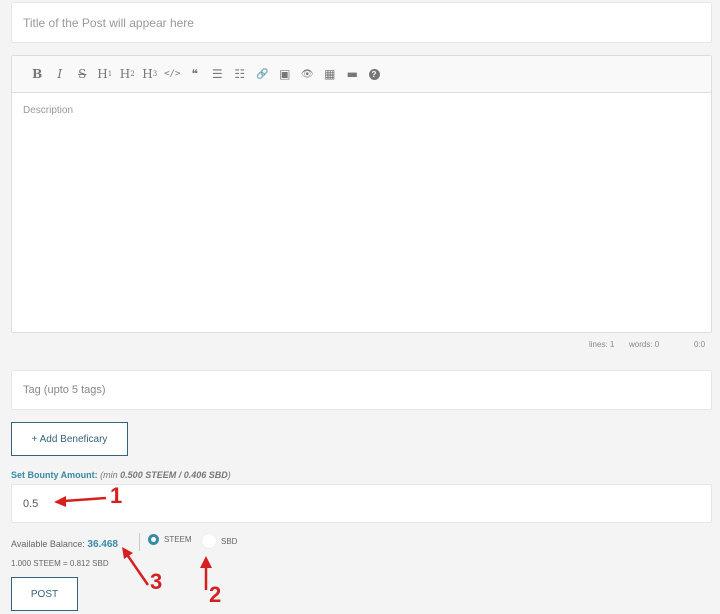 Image resolution: width=720 pixels, height=614 pixels. I want to click on editor-status-lines: lines: 1, so click(602, 344).